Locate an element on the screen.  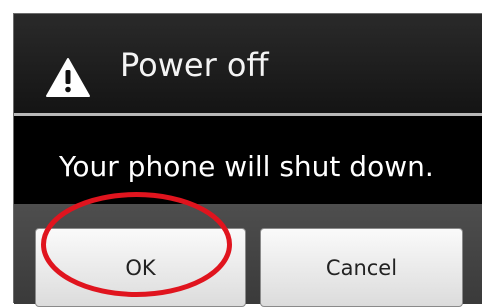
dialog-title: Power off is located at coordinates (194, 65).